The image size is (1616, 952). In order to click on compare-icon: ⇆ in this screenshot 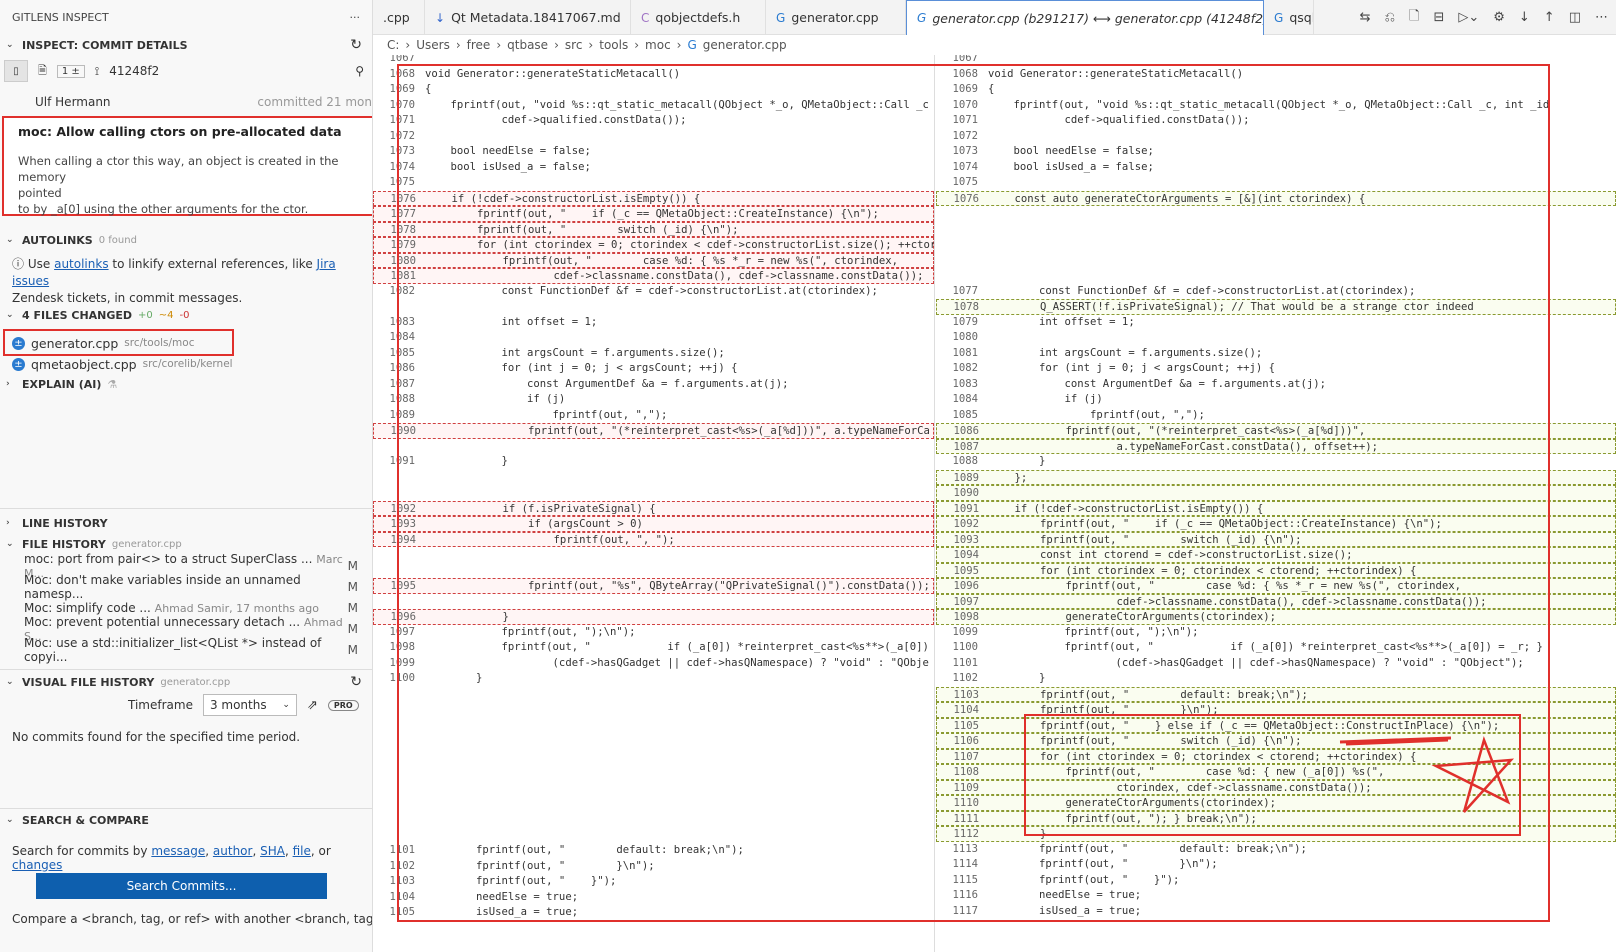, I will do `click(1365, 17)`.